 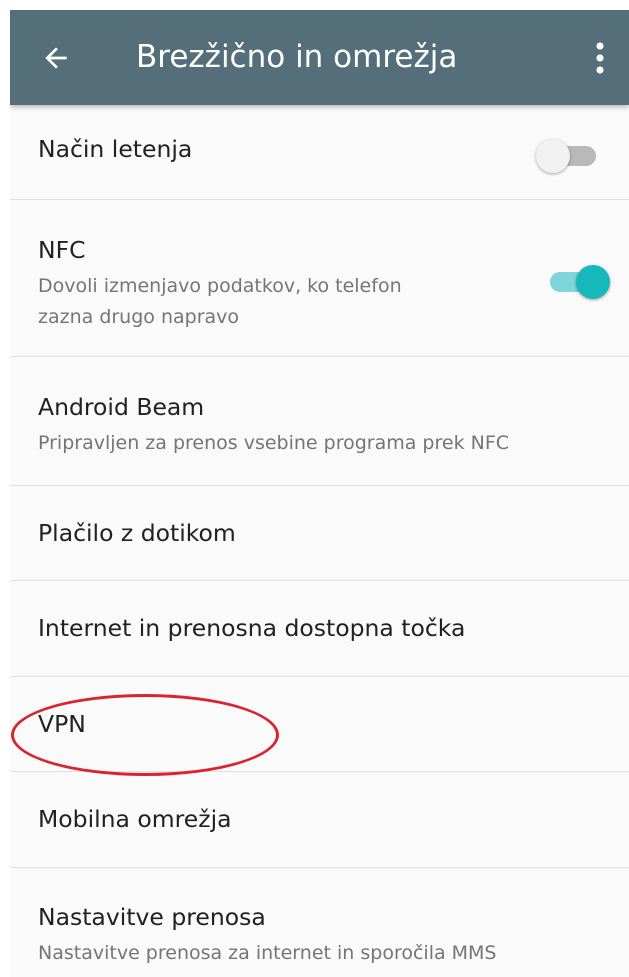 I want to click on setting-tap-and-pay: Plačilo z dotikom, so click(x=319, y=533).